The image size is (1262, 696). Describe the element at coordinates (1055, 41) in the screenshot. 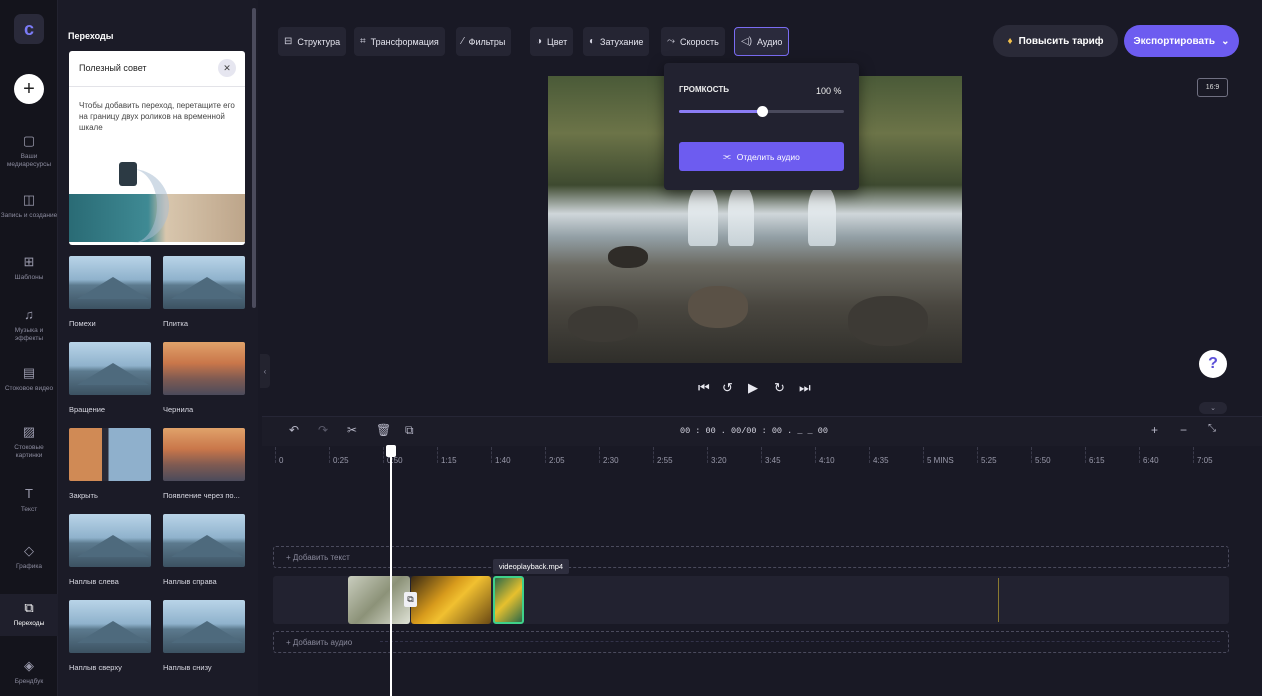

I see `upgrade-button: ♦ Повысить тариф` at that location.